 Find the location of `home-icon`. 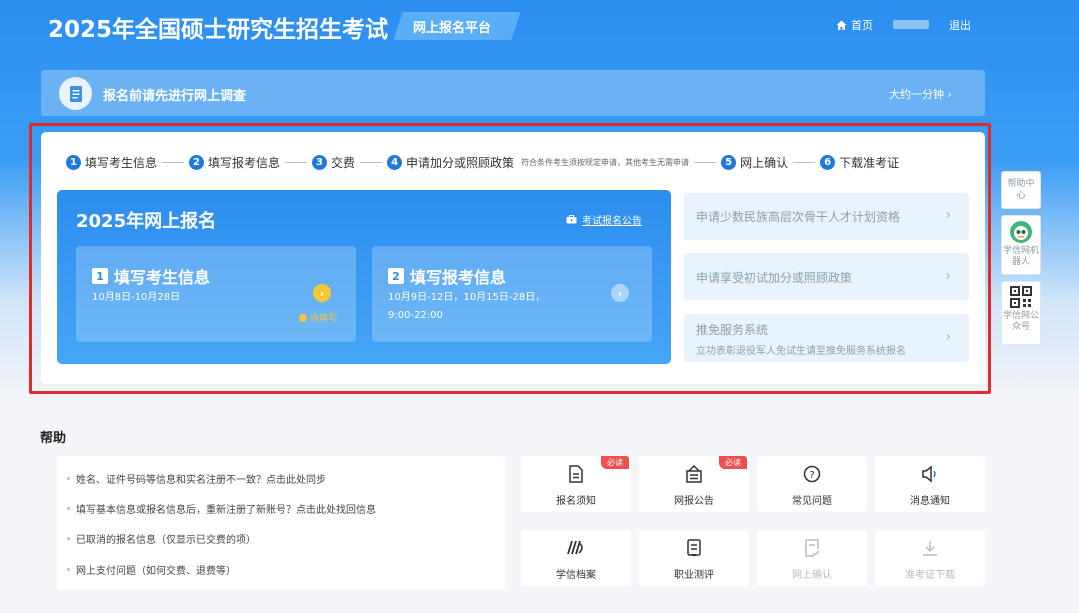

home-icon is located at coordinates (841, 25).